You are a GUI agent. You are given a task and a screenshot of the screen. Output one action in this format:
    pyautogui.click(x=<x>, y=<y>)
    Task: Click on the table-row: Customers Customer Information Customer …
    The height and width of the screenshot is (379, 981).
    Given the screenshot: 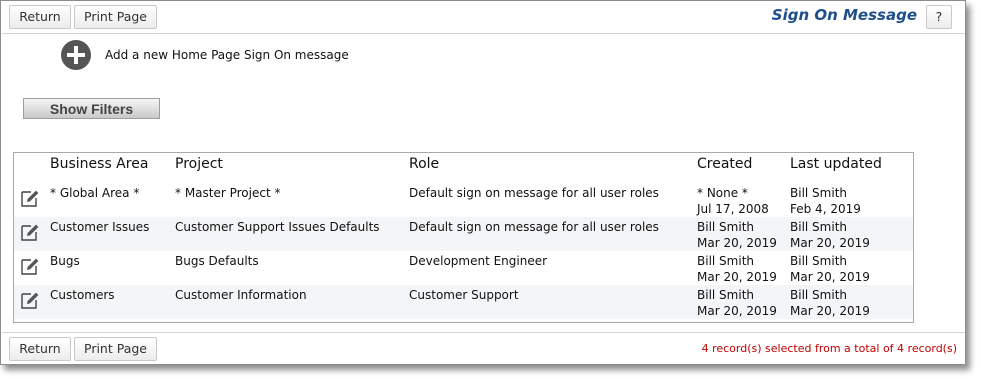 What is the action you would take?
    pyautogui.click(x=463, y=302)
    